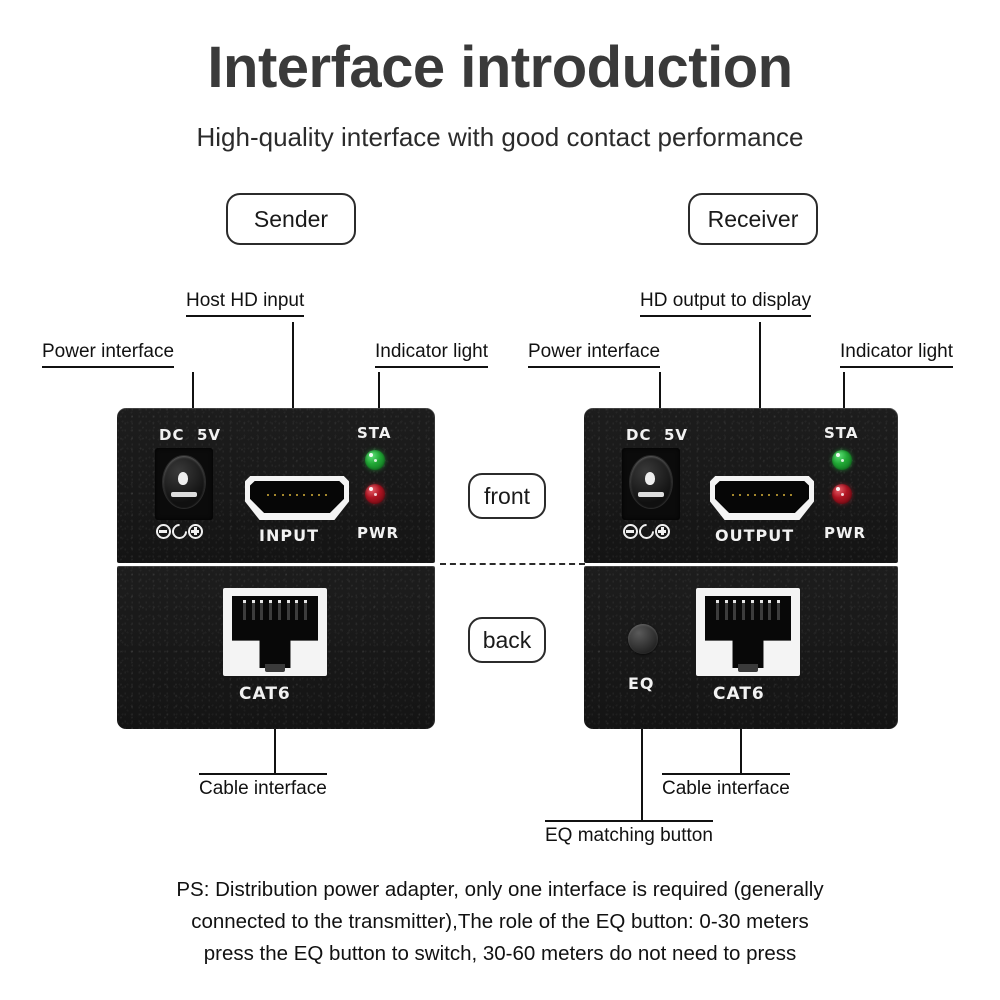 Image resolution: width=1000 pixels, height=1000 pixels. Describe the element at coordinates (371, 455) in the screenshot. I see `sender-sta-led-highlight` at that location.